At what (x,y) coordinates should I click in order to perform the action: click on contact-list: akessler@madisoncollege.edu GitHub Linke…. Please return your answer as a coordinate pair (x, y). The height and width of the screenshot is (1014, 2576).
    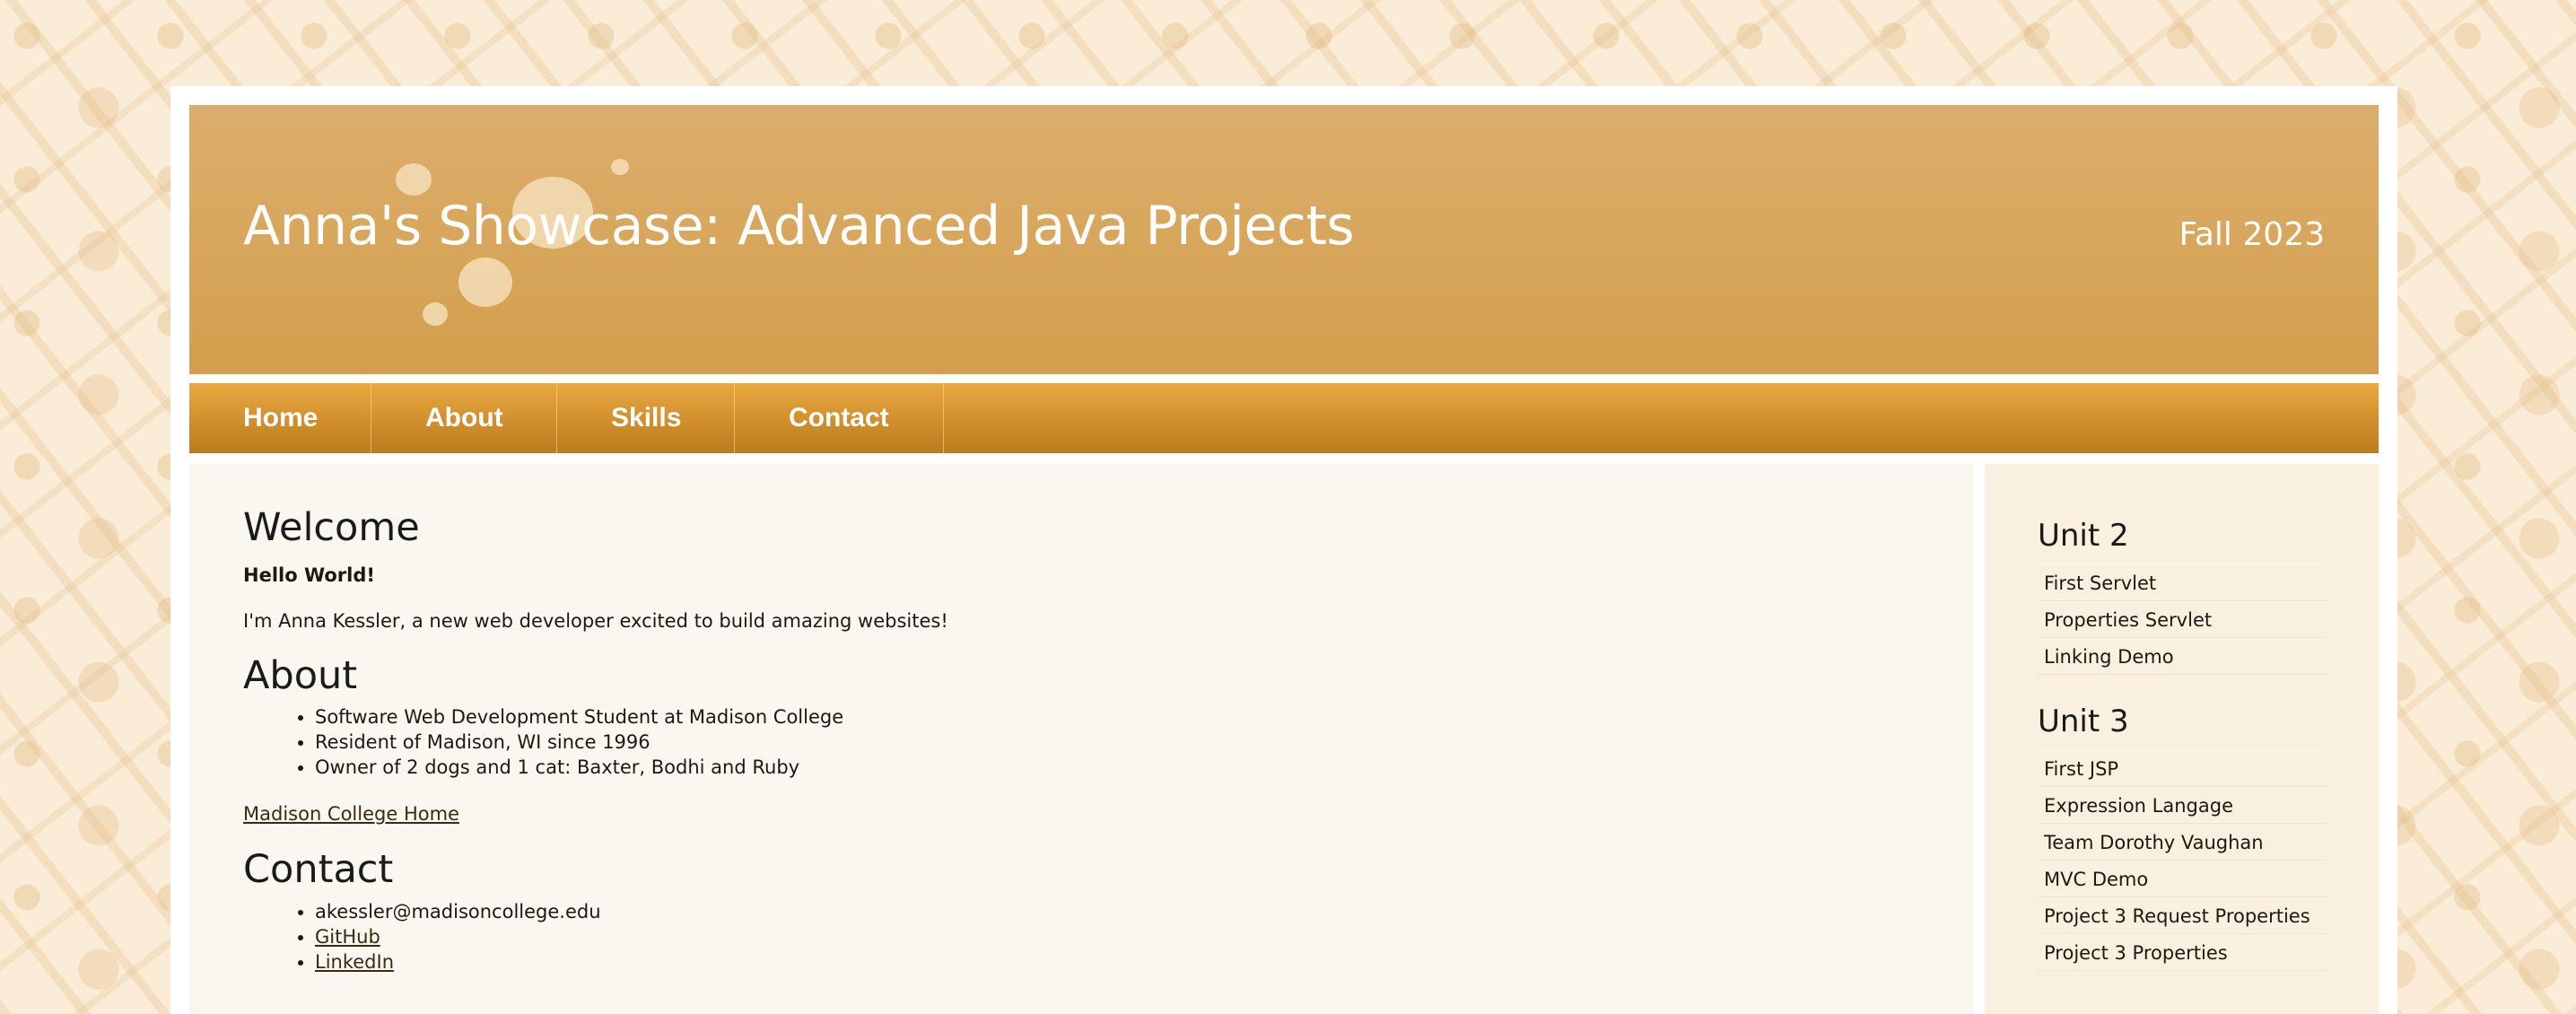
    Looking at the image, I should click on (422, 937).